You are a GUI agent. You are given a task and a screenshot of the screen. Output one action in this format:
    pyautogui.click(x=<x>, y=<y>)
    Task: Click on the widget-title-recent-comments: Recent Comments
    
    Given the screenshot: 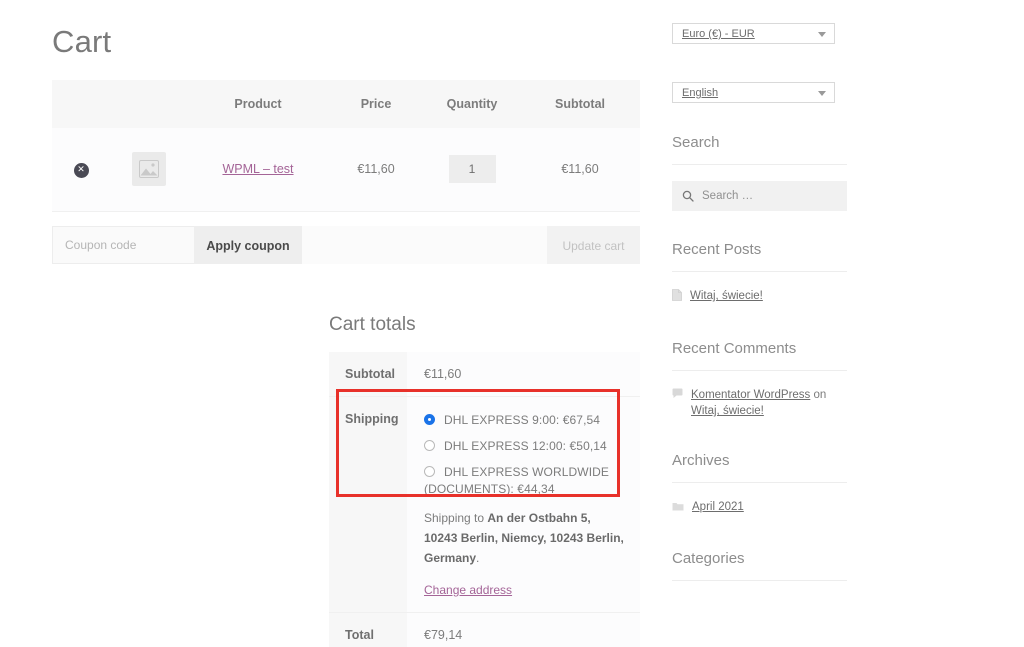 What is the action you would take?
    pyautogui.click(x=734, y=348)
    